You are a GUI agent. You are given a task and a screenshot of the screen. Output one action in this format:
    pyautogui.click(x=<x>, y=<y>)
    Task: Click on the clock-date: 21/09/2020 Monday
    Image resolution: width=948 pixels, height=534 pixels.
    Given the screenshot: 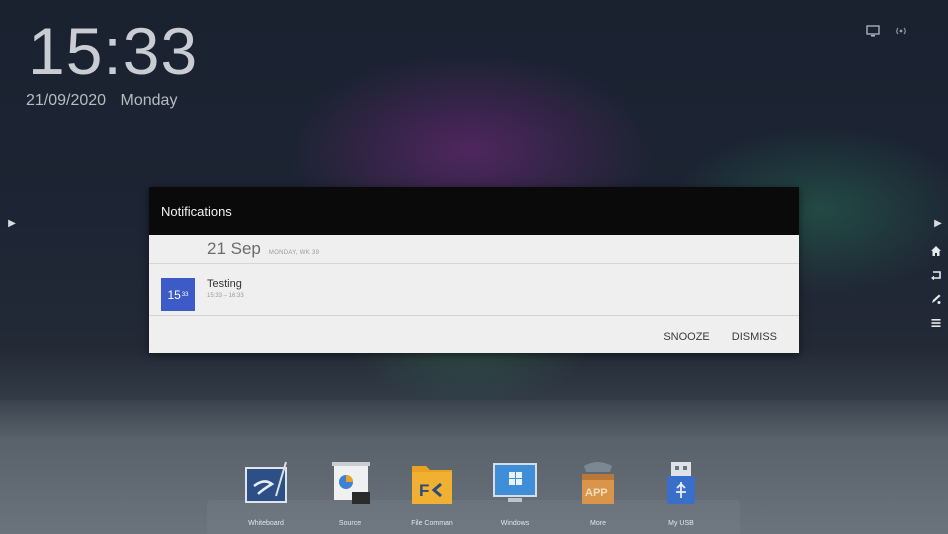 What is the action you would take?
    pyautogui.click(x=101, y=101)
    